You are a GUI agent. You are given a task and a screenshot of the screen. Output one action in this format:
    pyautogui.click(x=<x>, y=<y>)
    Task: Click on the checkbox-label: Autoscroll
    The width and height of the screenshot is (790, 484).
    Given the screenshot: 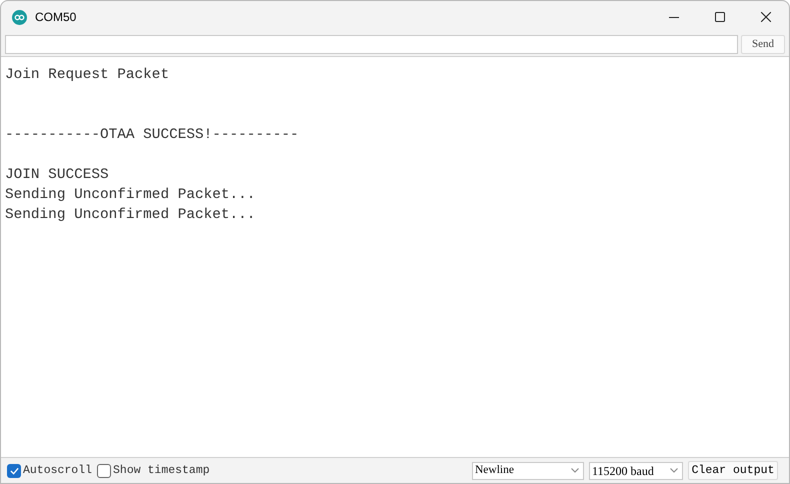 What is the action you would take?
    pyautogui.click(x=57, y=470)
    